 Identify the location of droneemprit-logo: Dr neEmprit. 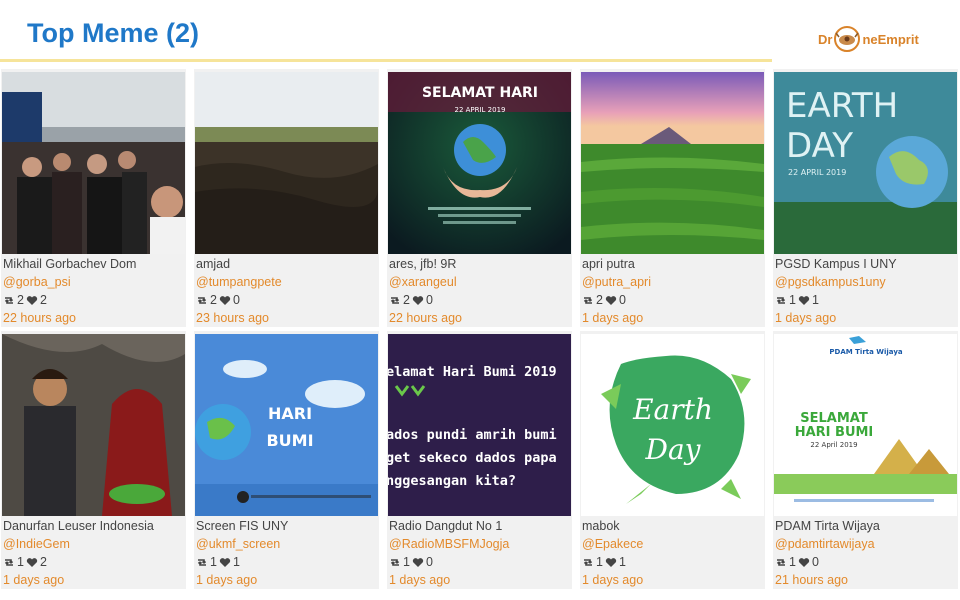
(868, 39).